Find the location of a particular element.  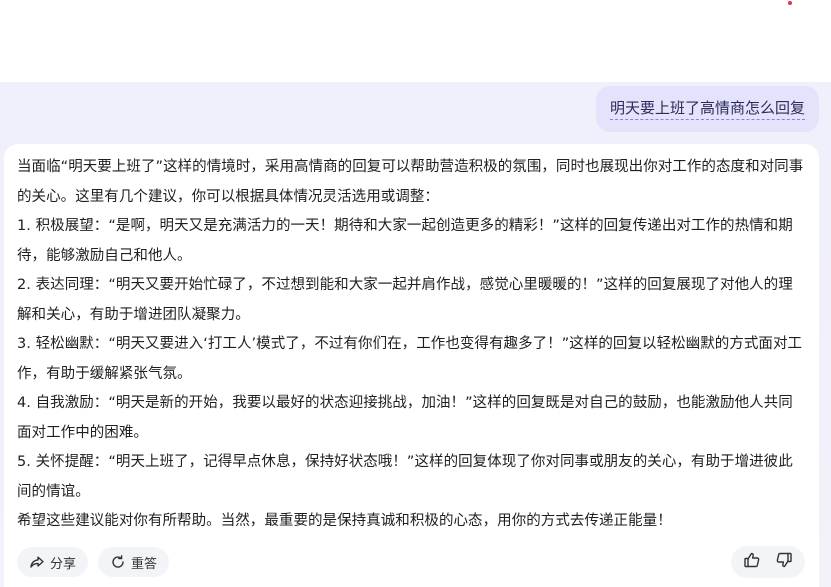

notification-dot is located at coordinates (790, 3).